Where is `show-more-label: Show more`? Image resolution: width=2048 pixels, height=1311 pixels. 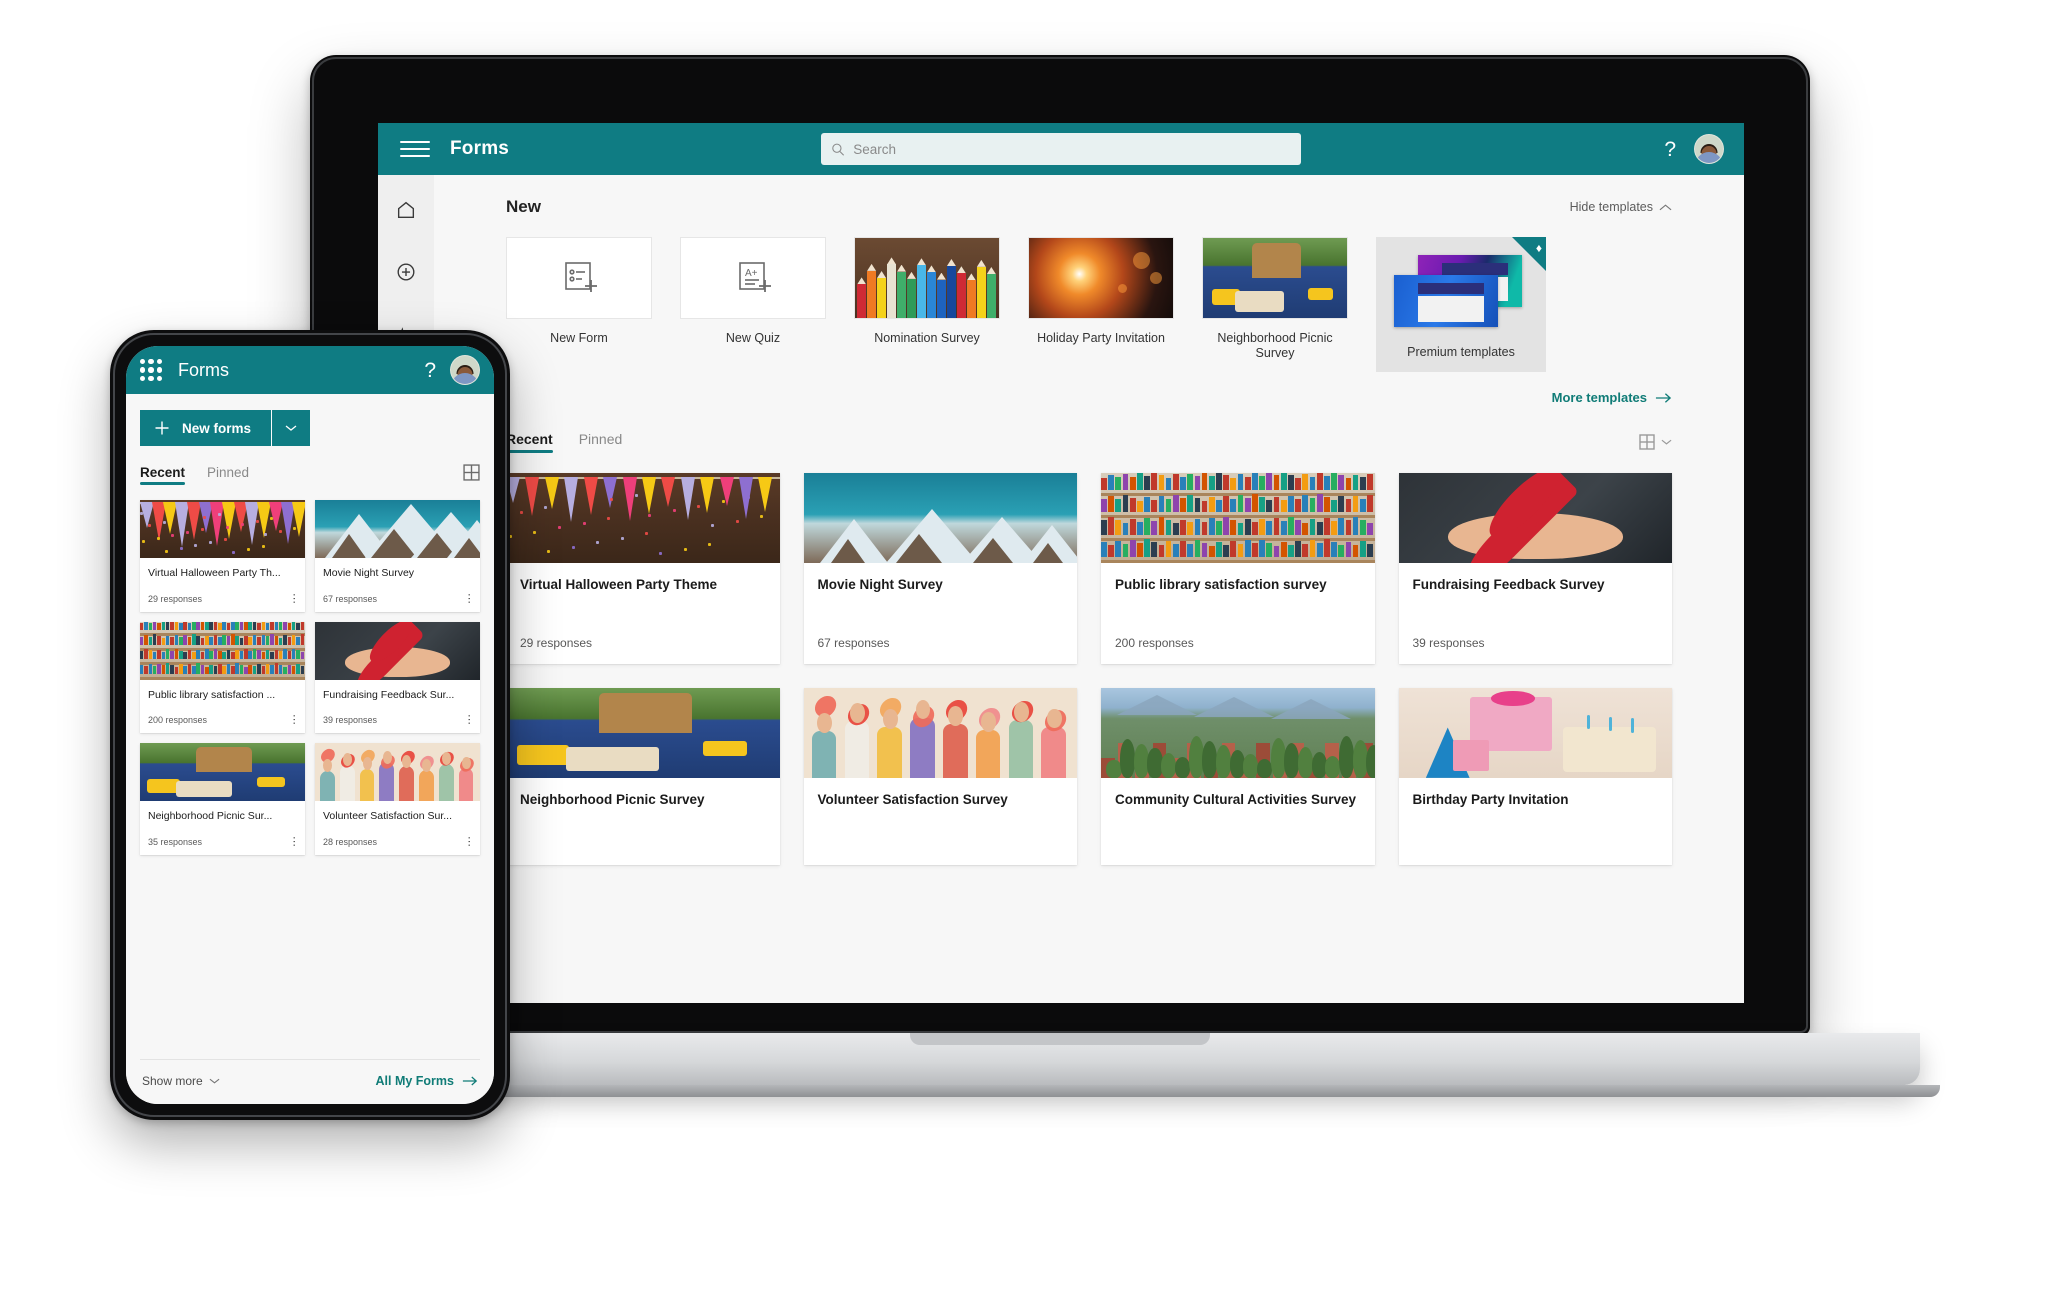
show-more-label: Show more is located at coordinates (172, 1081).